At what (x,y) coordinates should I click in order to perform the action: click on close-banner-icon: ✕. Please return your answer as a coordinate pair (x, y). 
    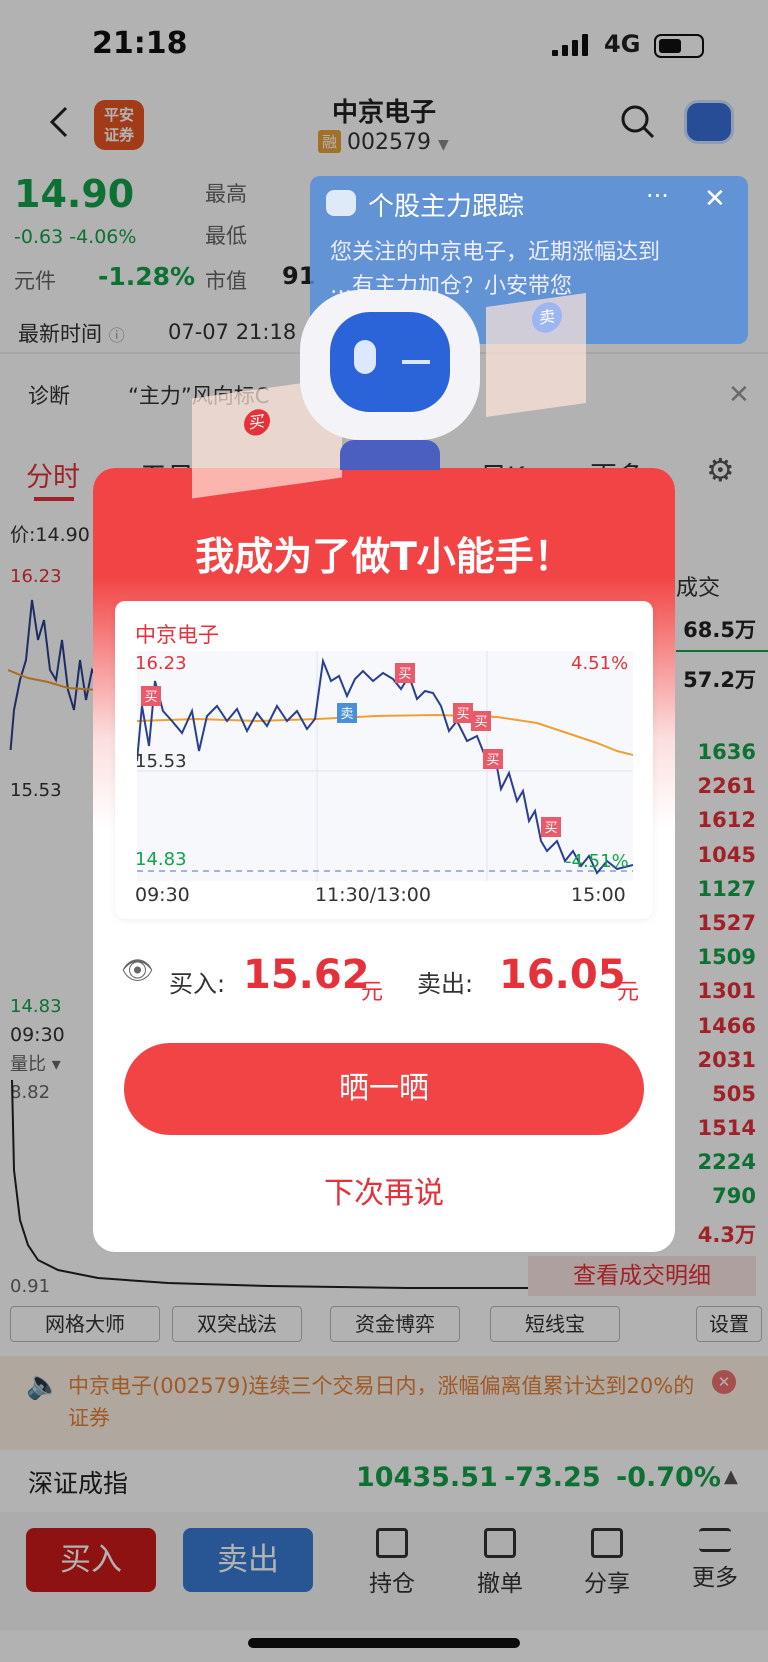
    Looking at the image, I should click on (715, 199).